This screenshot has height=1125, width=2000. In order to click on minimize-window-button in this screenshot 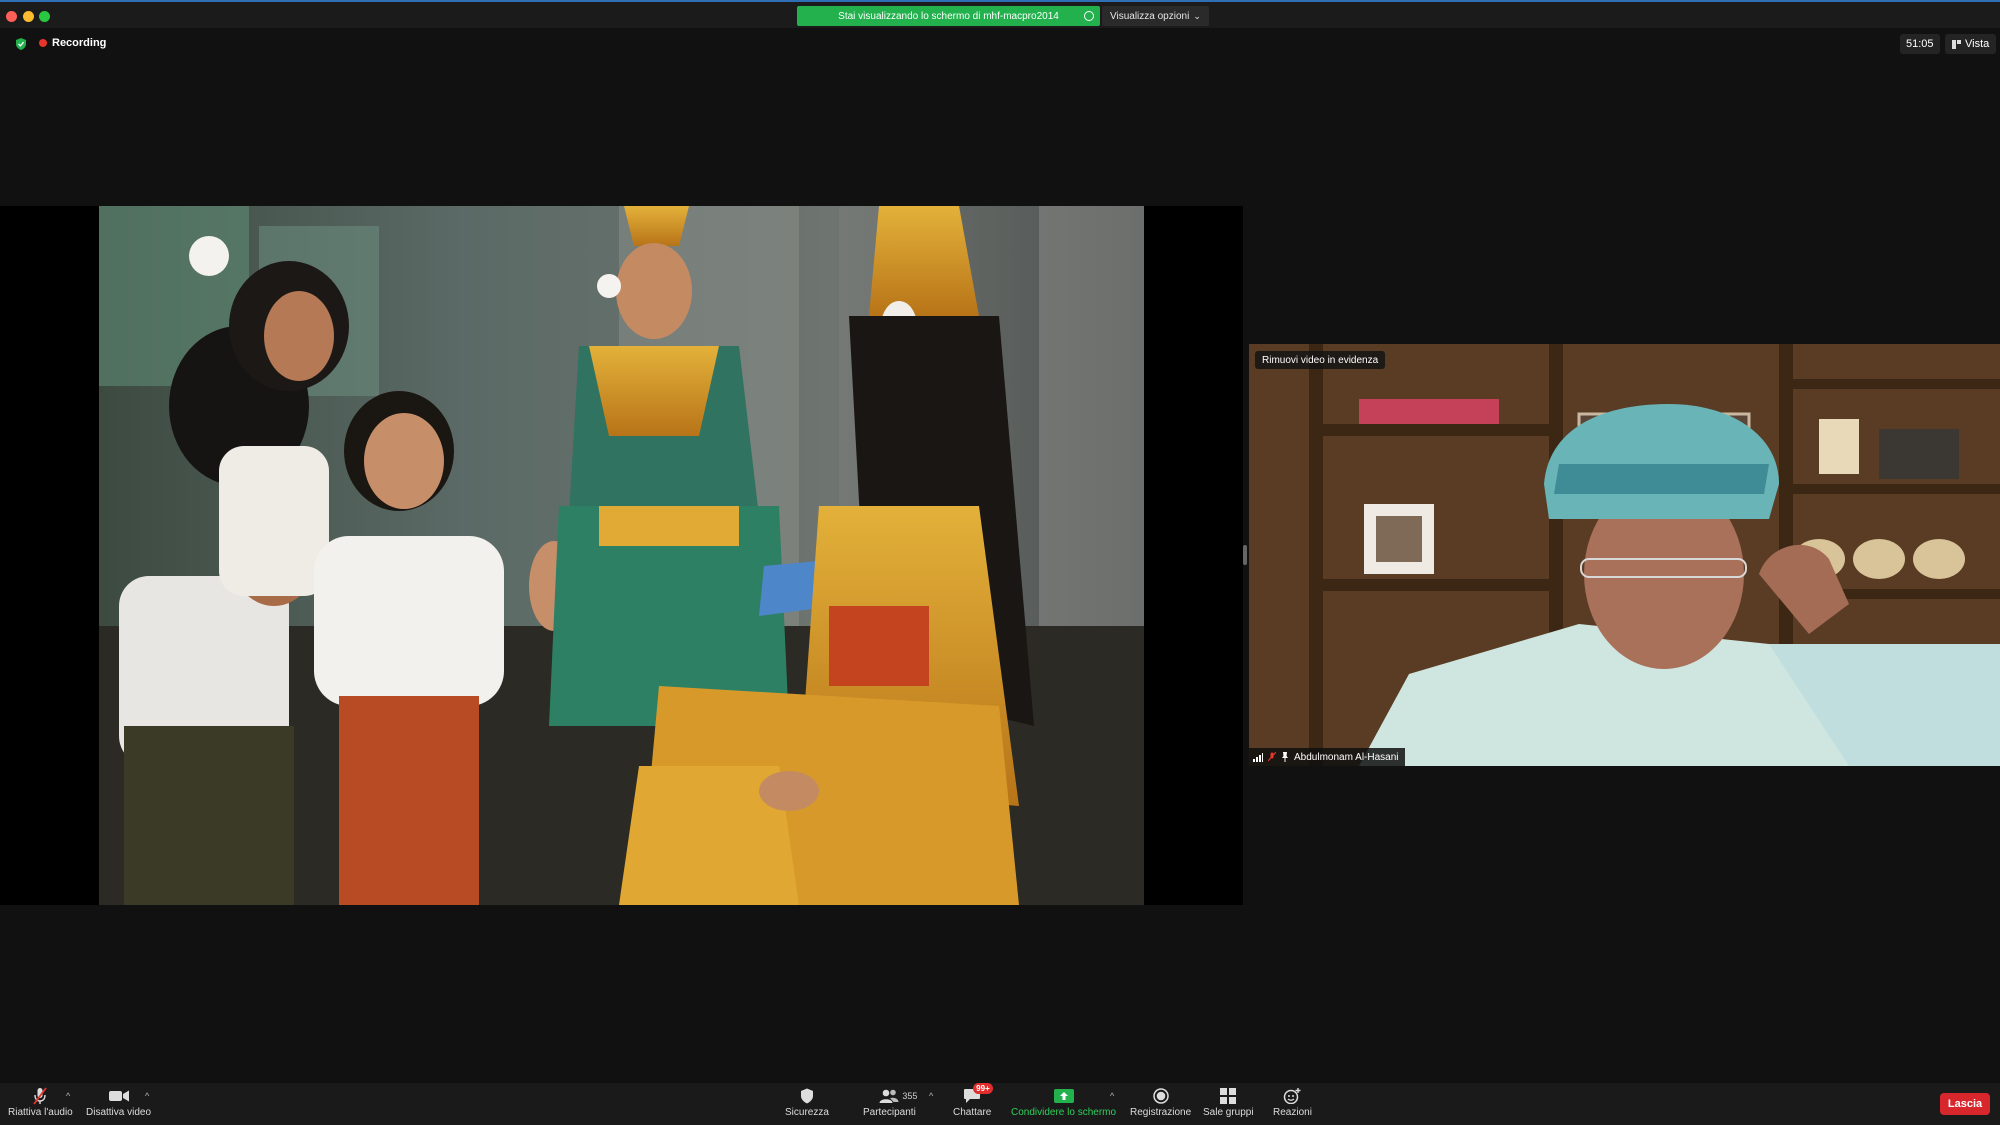, I will do `click(28, 16)`.